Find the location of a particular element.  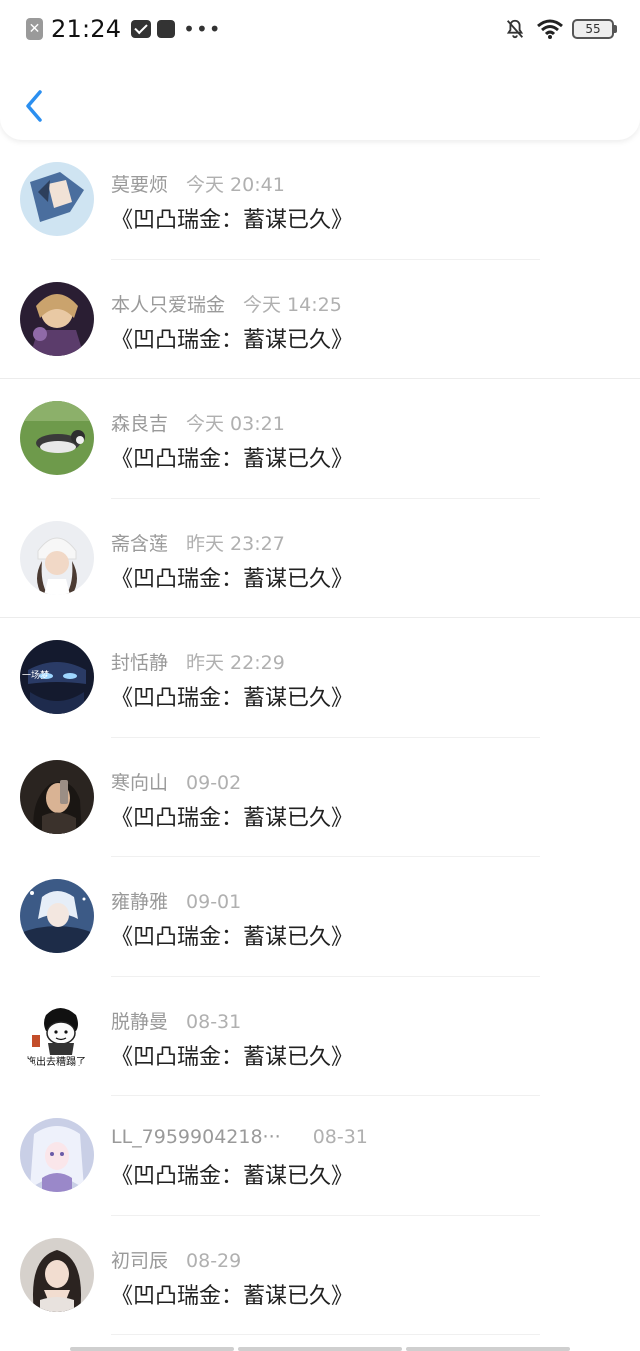

back-button is located at coordinates (36, 106).